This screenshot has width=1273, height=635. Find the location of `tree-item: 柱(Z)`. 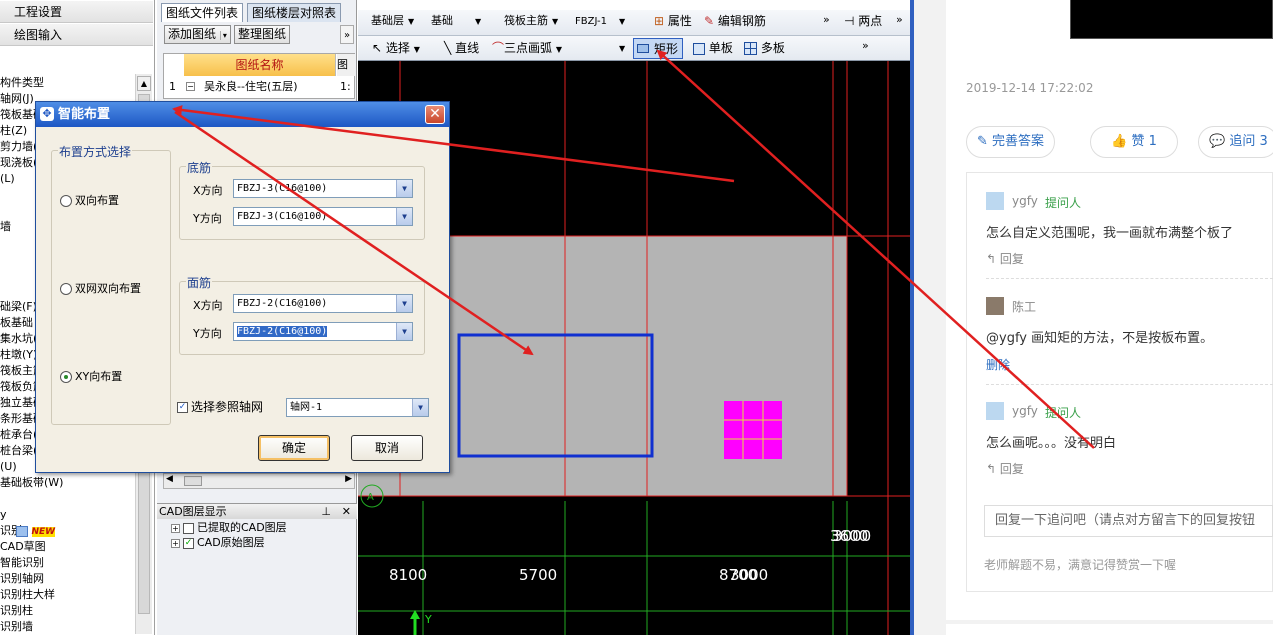

tree-item: 柱(Z) is located at coordinates (13, 131).